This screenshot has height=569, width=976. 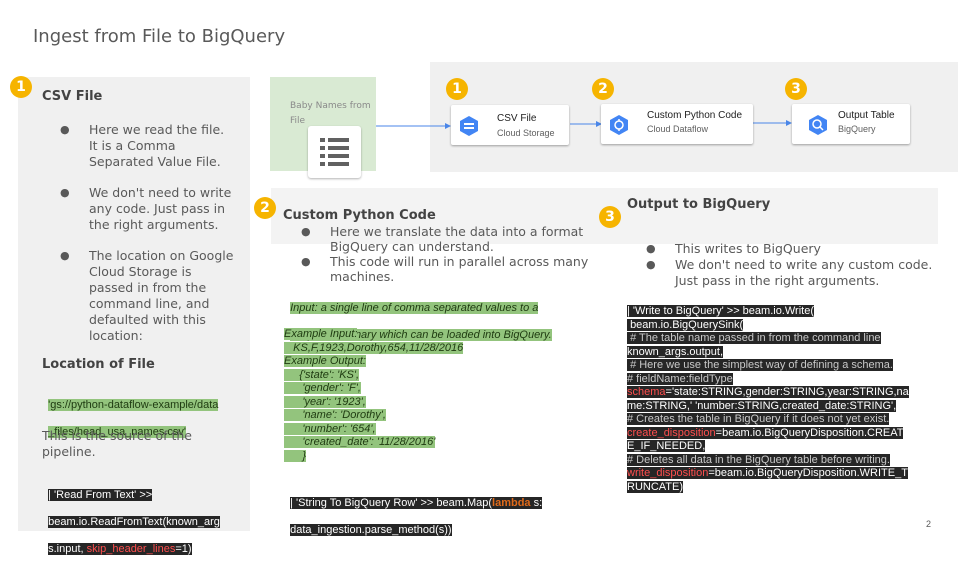 What do you see at coordinates (511, 502) in the screenshot?
I see `lambda-keyword: lambda` at bounding box center [511, 502].